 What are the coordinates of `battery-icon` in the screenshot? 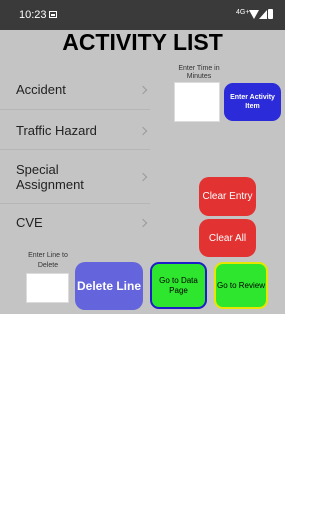 It's located at (270, 14).